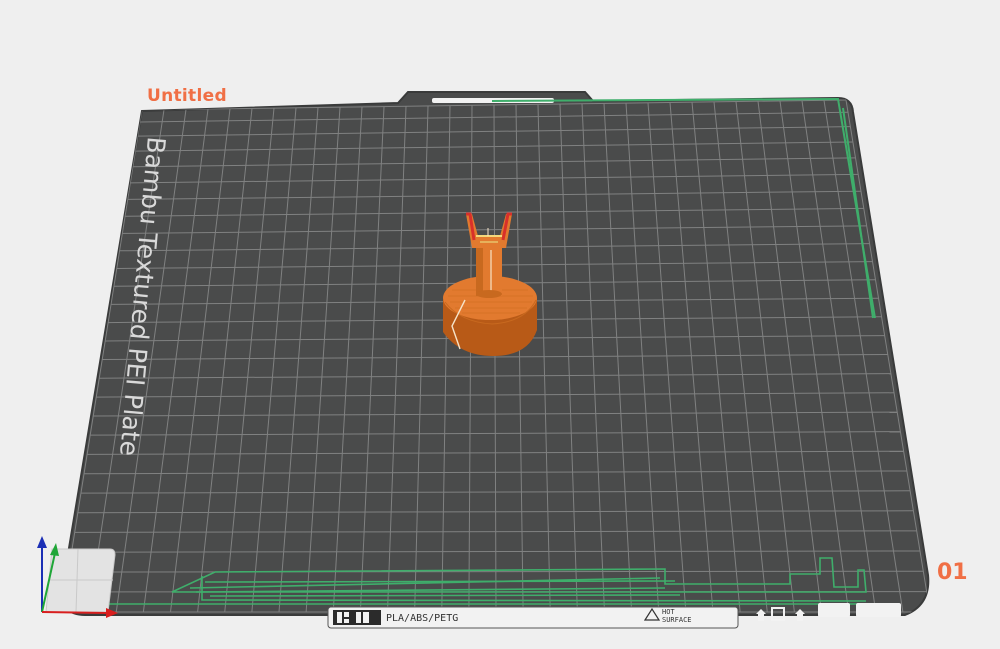 Image resolution: width=1000 pixels, height=649 pixels. I want to click on origin-corner-tile, so click(80, 580).